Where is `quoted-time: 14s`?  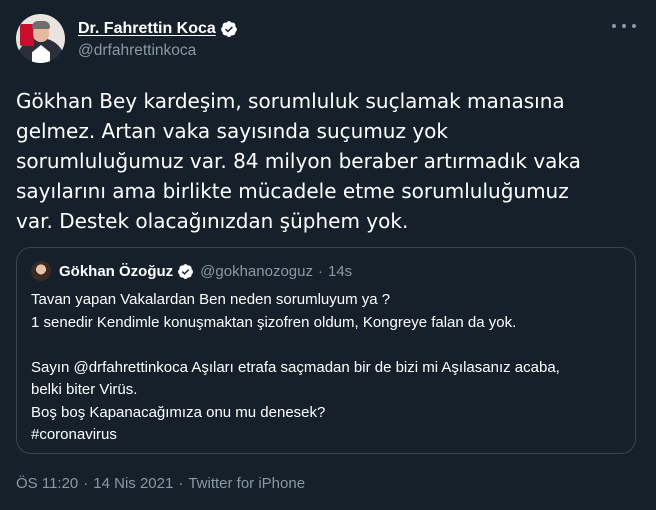 quoted-time: 14s is located at coordinates (340, 271).